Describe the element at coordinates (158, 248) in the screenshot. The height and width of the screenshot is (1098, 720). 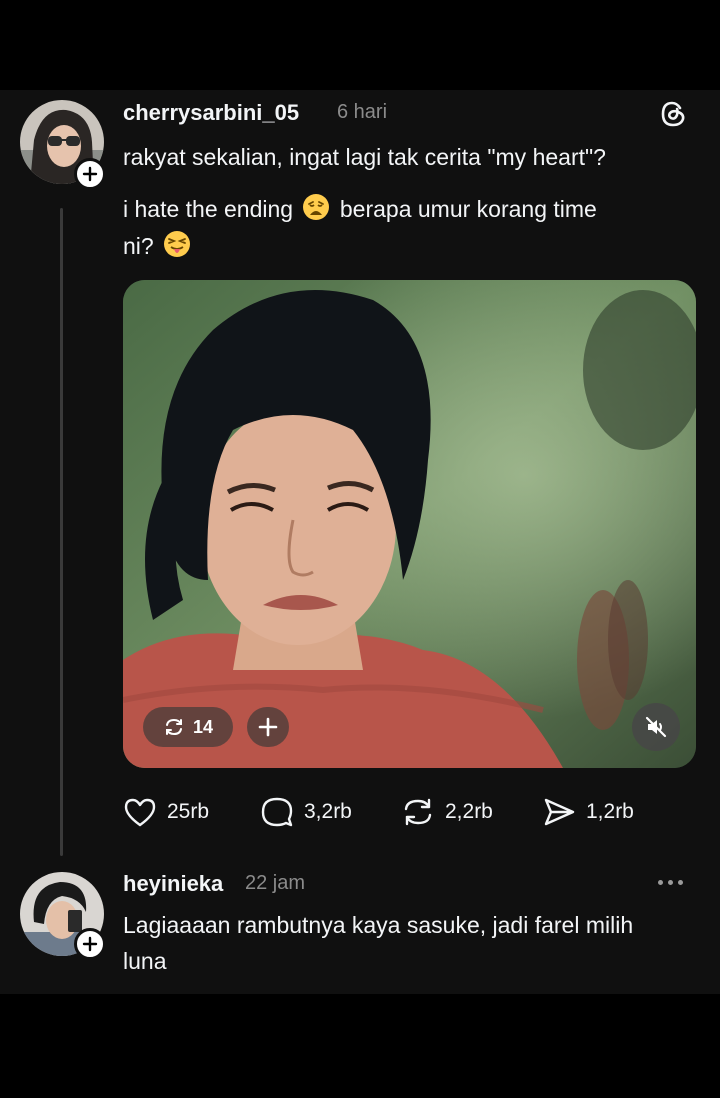
I see `post-text-line-3: ni?` at that location.